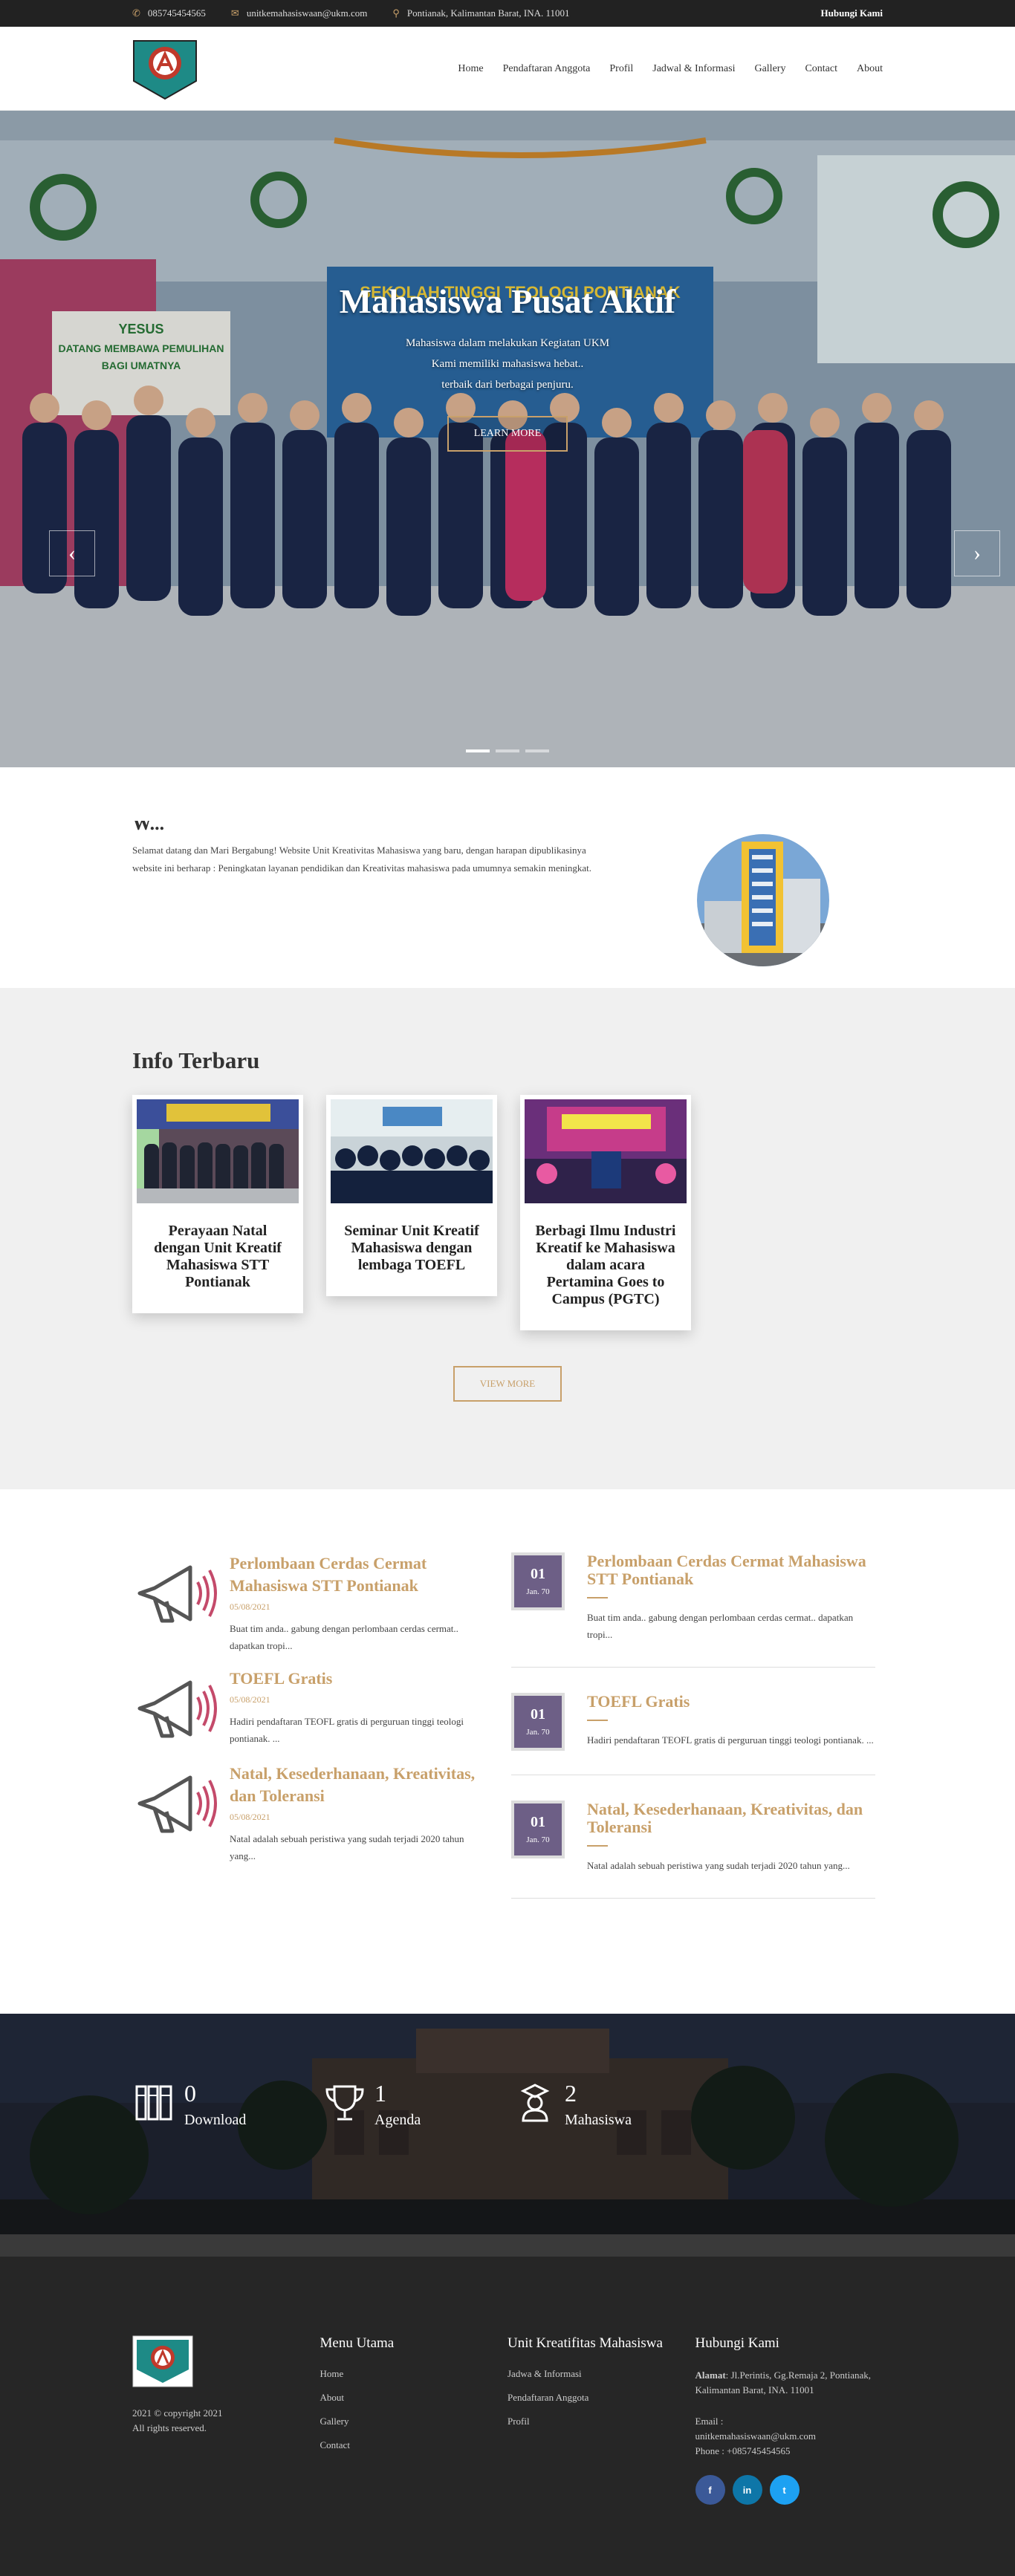  Describe the element at coordinates (710, 2376) in the screenshot. I see `address-label: Alamat` at that location.